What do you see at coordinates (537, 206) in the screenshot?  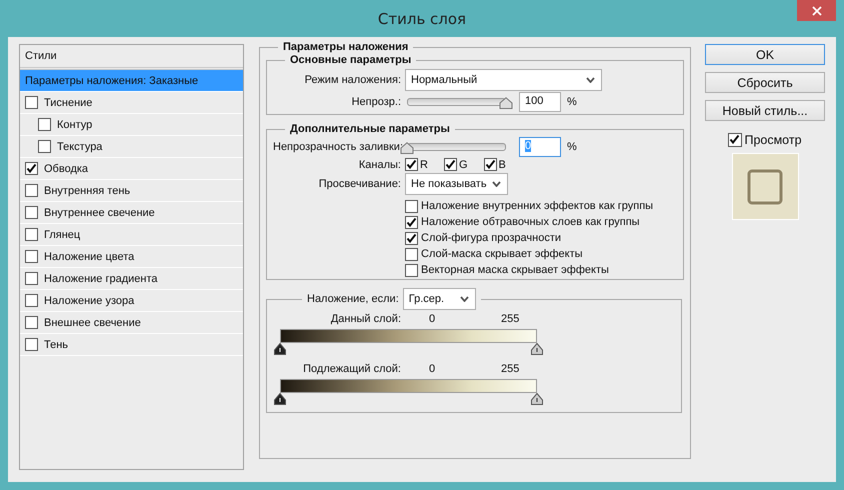 I see `checkbox-label: Наложение внутренних эффектов как группы` at bounding box center [537, 206].